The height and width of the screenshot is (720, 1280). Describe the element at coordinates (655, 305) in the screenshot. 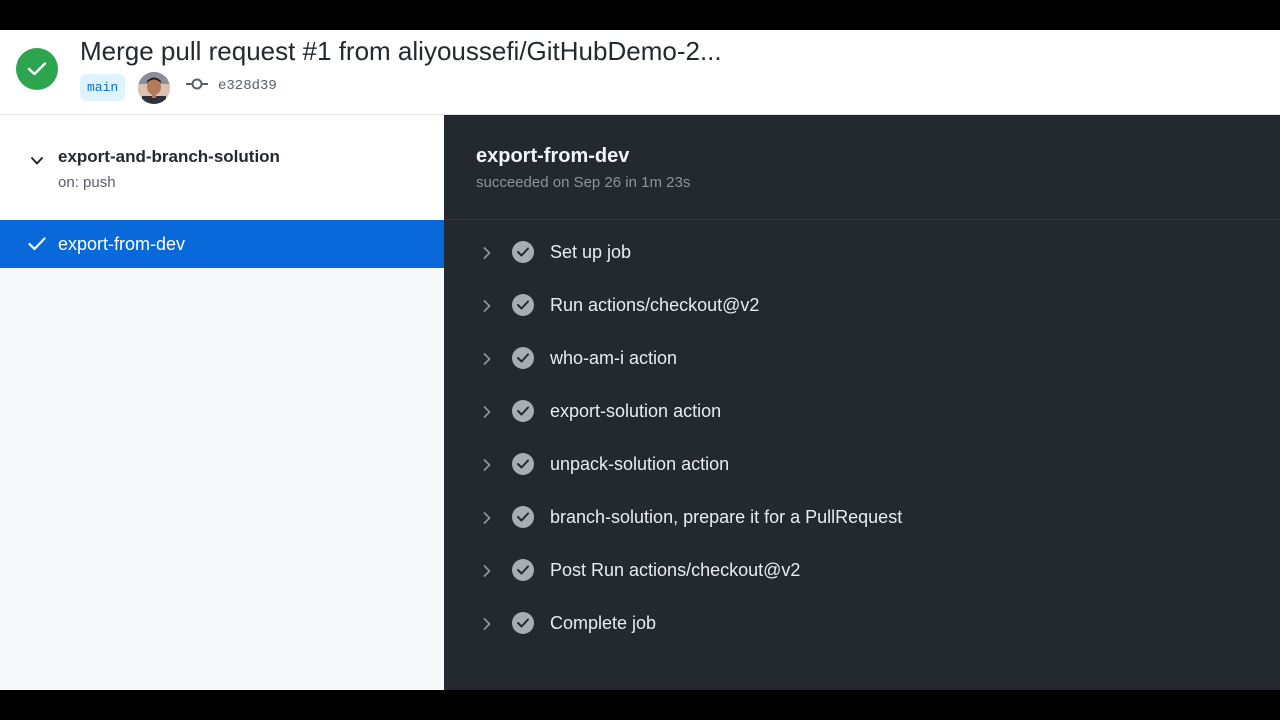

I see `step-label: Run actions/checkout@v2` at that location.